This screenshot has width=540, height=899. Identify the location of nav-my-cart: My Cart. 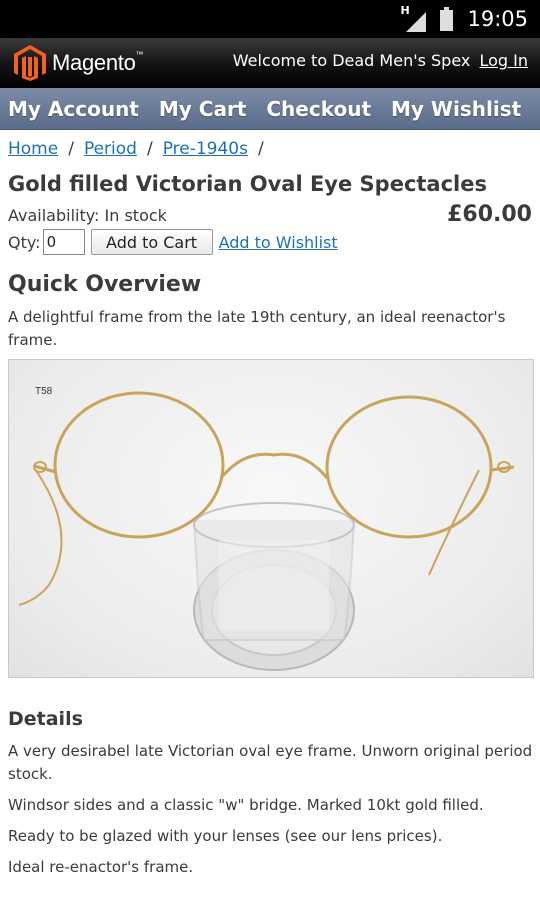
(203, 109).